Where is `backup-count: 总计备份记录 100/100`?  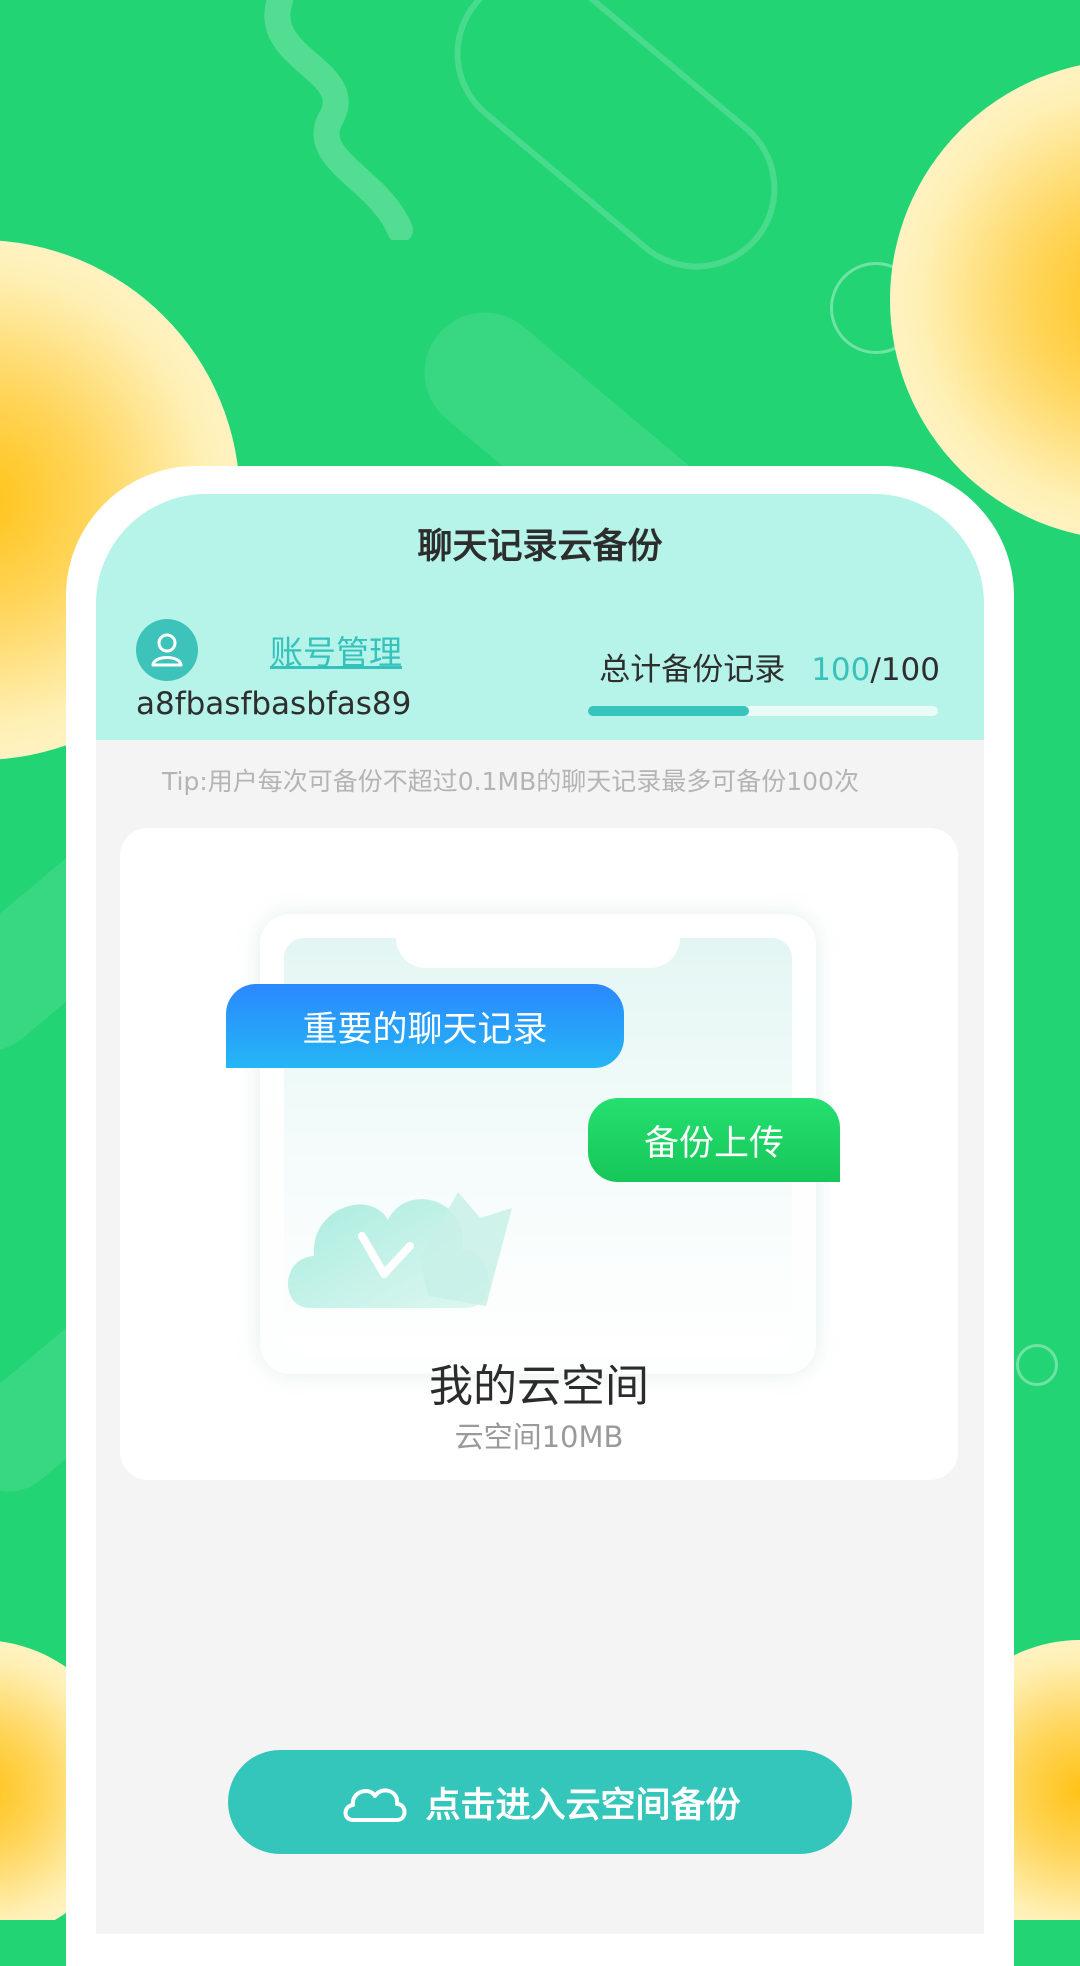 backup-count: 总计备份记录 100/100 is located at coordinates (769, 666).